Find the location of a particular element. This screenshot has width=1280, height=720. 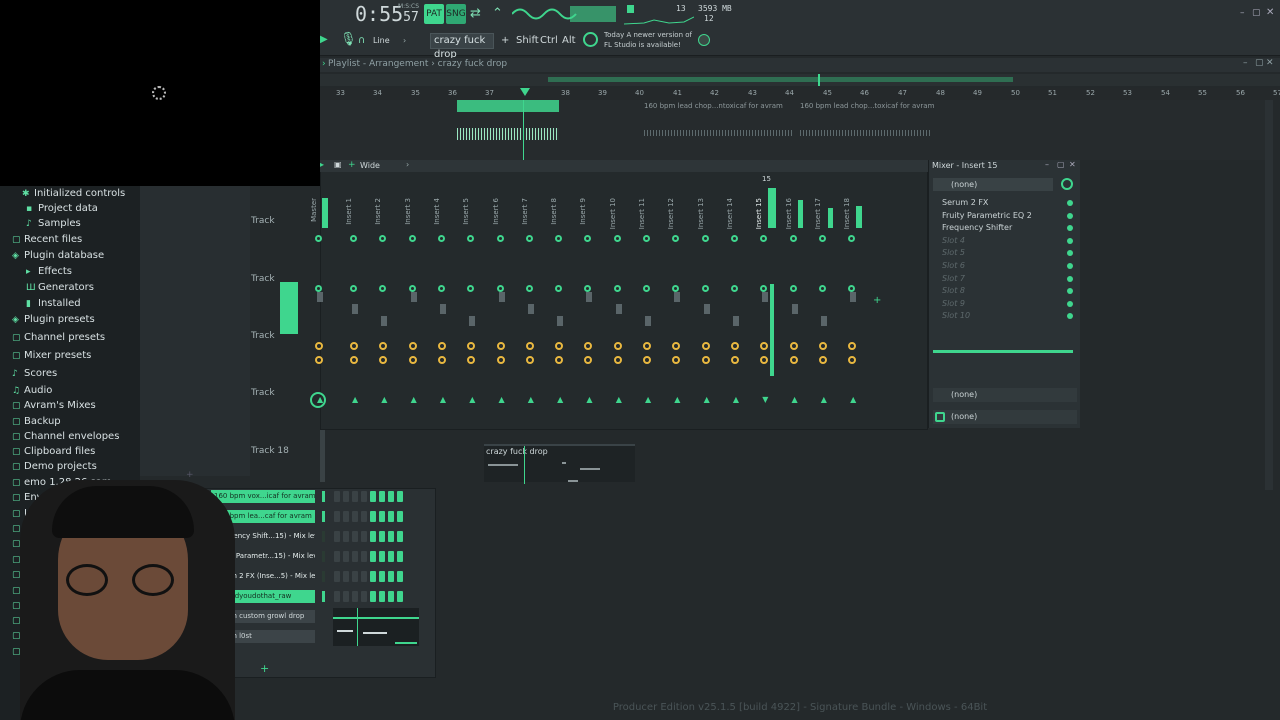

mixer-strip-name: Insert 11 is located at coordinates (642, 213).